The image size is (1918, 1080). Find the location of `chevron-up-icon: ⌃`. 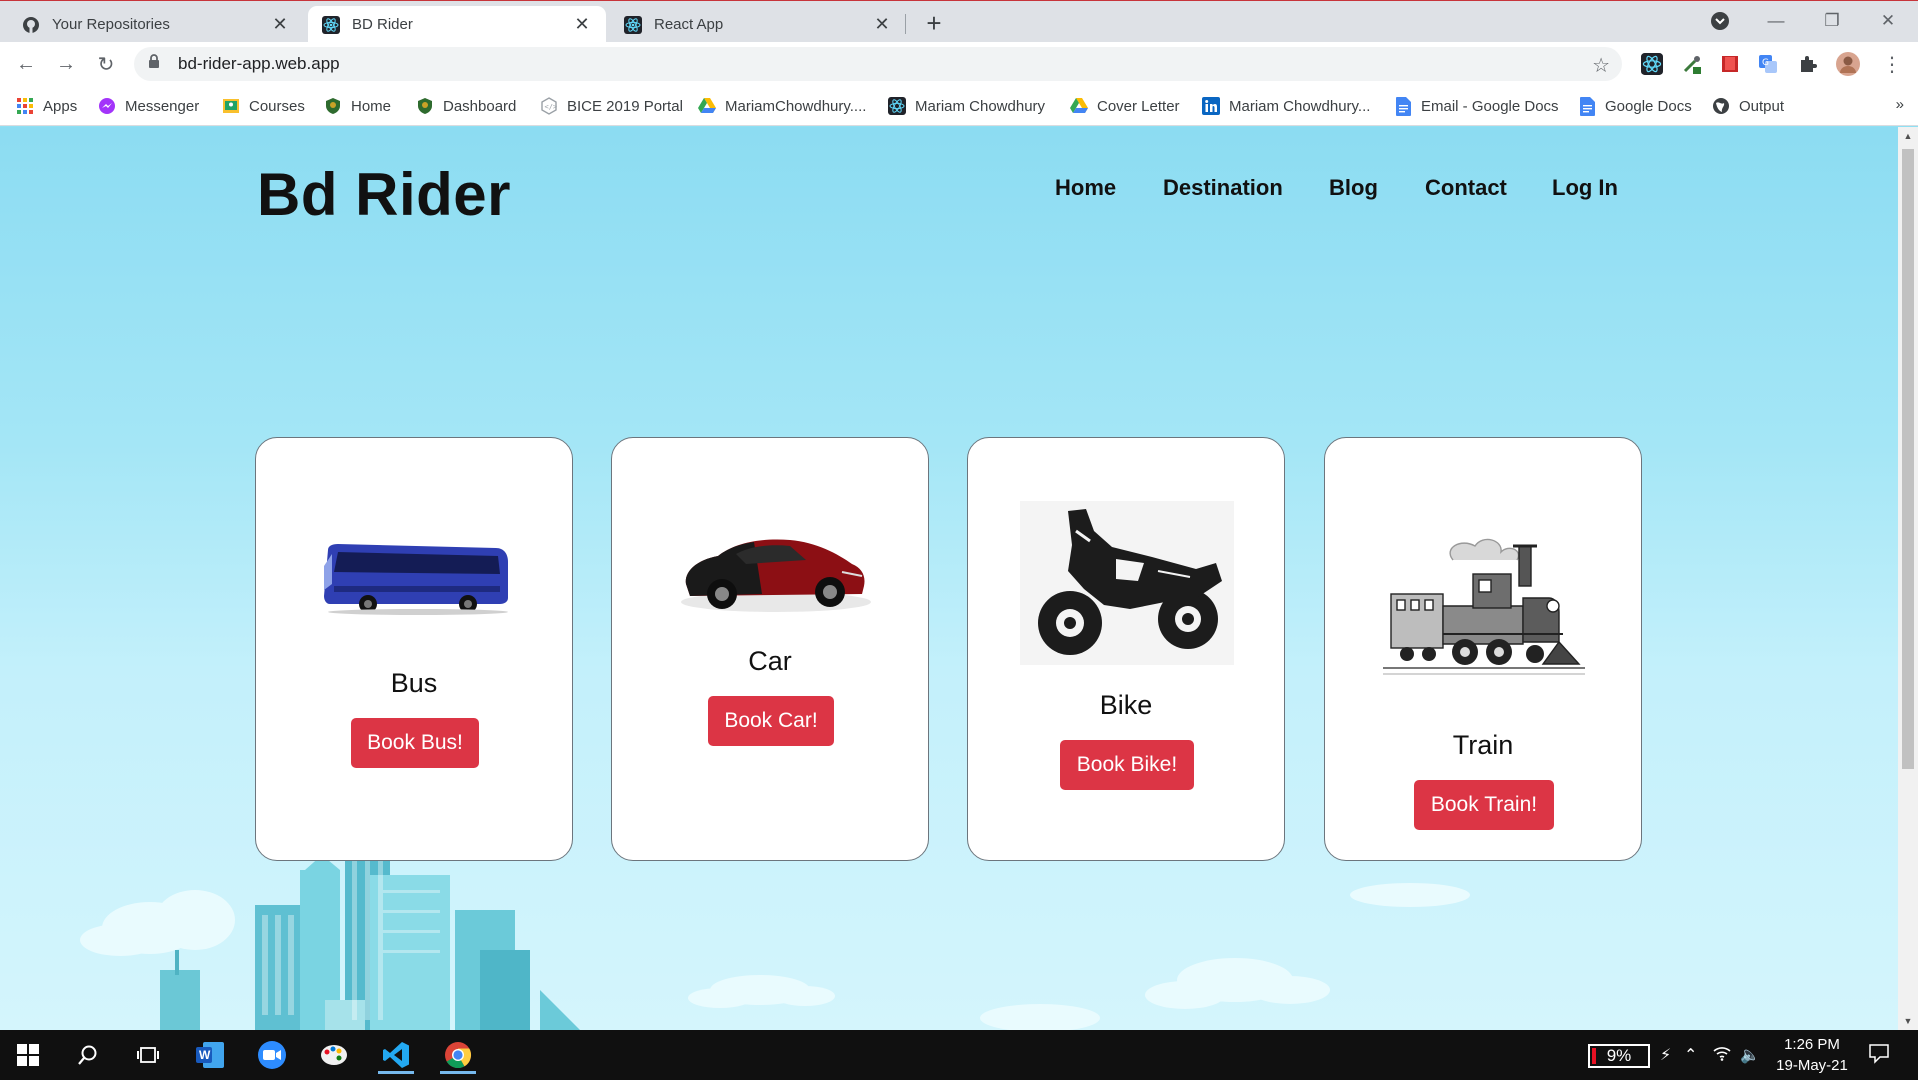

chevron-up-icon: ⌃ is located at coordinates (1690, 1055).